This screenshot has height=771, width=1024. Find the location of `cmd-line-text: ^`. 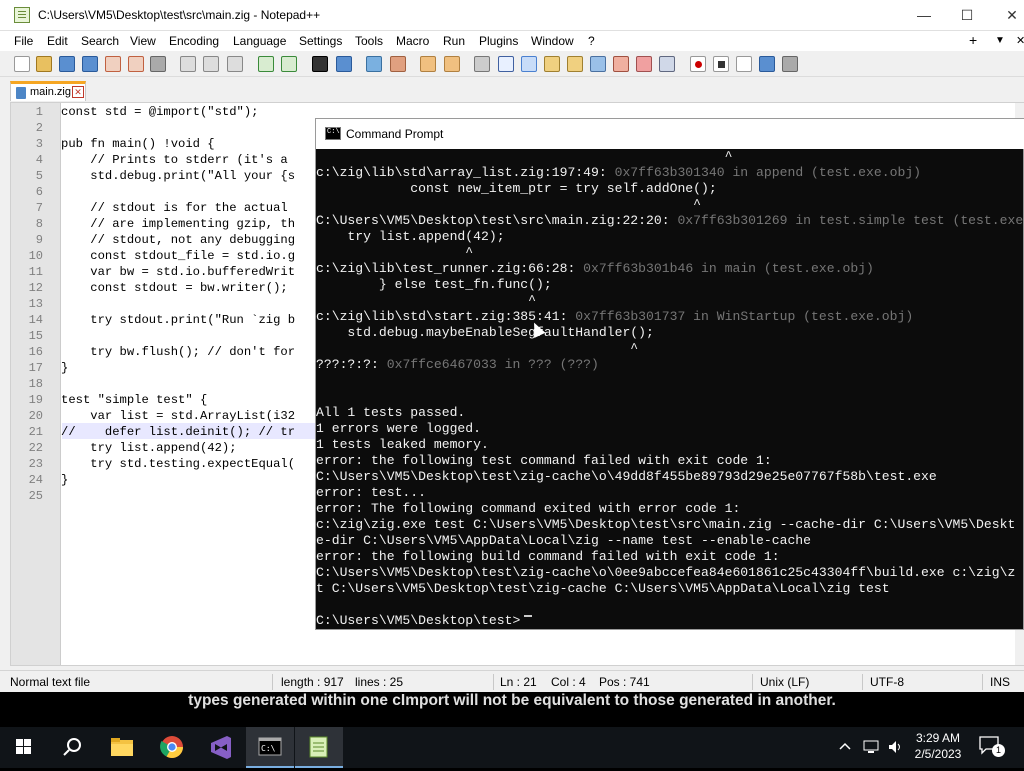

cmd-line-text: ^ is located at coordinates (426, 300).